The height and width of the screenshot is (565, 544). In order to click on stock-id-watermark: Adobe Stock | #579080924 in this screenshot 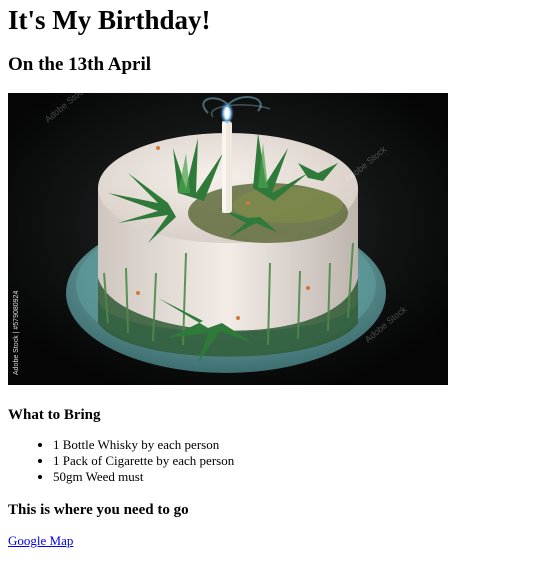, I will do `click(16, 333)`.